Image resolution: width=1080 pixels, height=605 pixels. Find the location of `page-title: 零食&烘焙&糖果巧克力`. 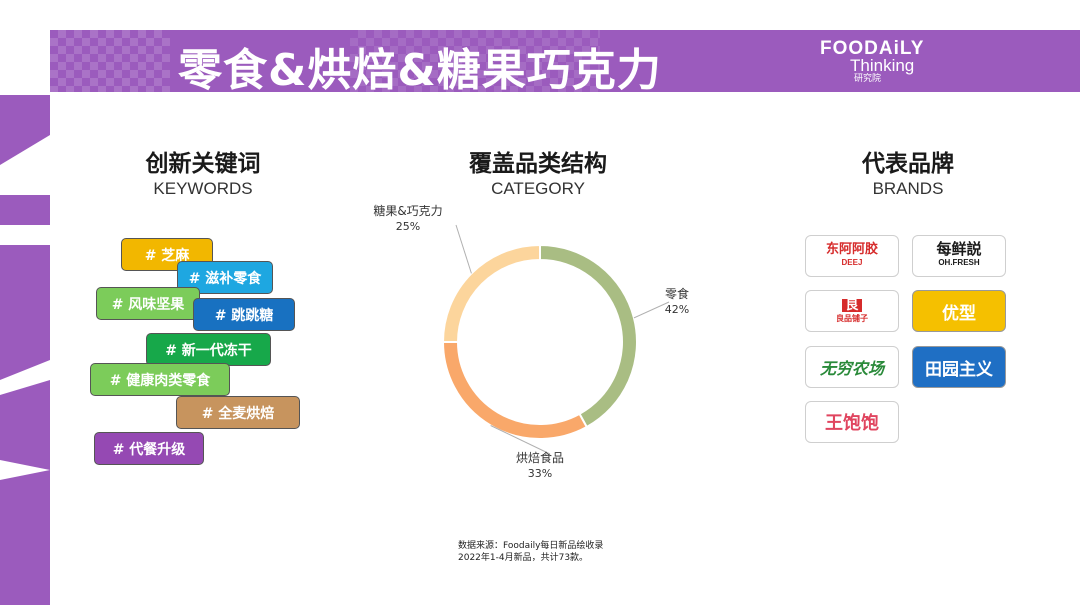

page-title: 零食&烘焙&糖果巧克力 is located at coordinates (420, 68).